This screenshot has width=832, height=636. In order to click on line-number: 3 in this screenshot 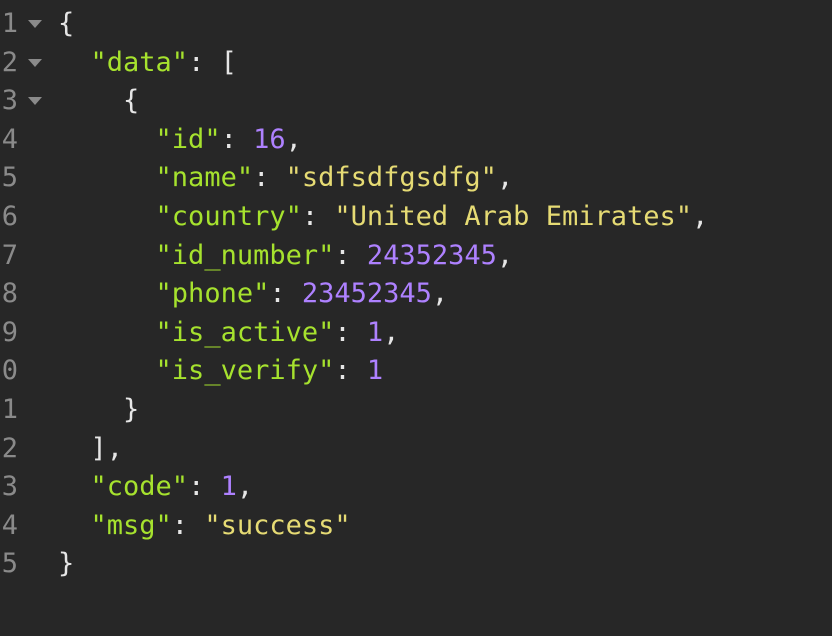, I will do `click(9, 101)`.